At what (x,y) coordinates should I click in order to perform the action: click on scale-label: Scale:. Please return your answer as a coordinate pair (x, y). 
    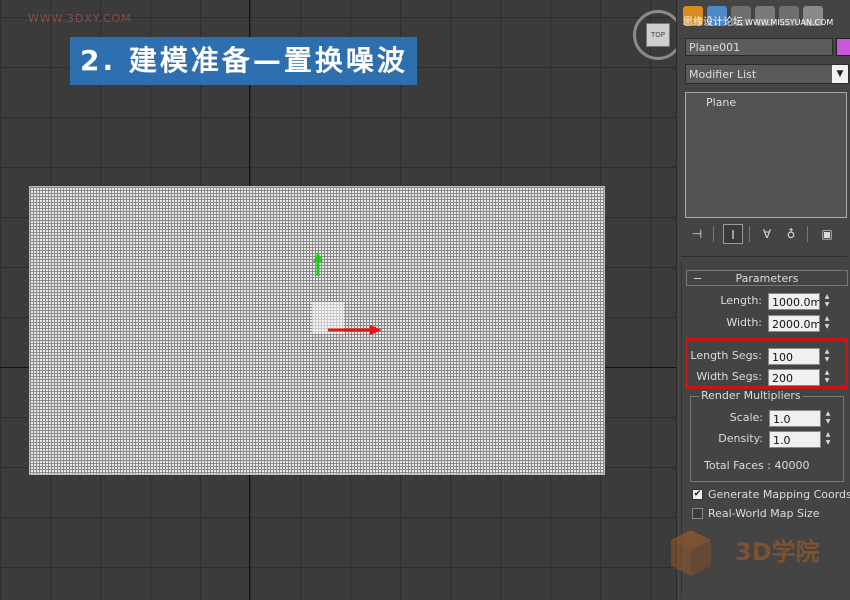
    Looking at the image, I should click on (746, 417).